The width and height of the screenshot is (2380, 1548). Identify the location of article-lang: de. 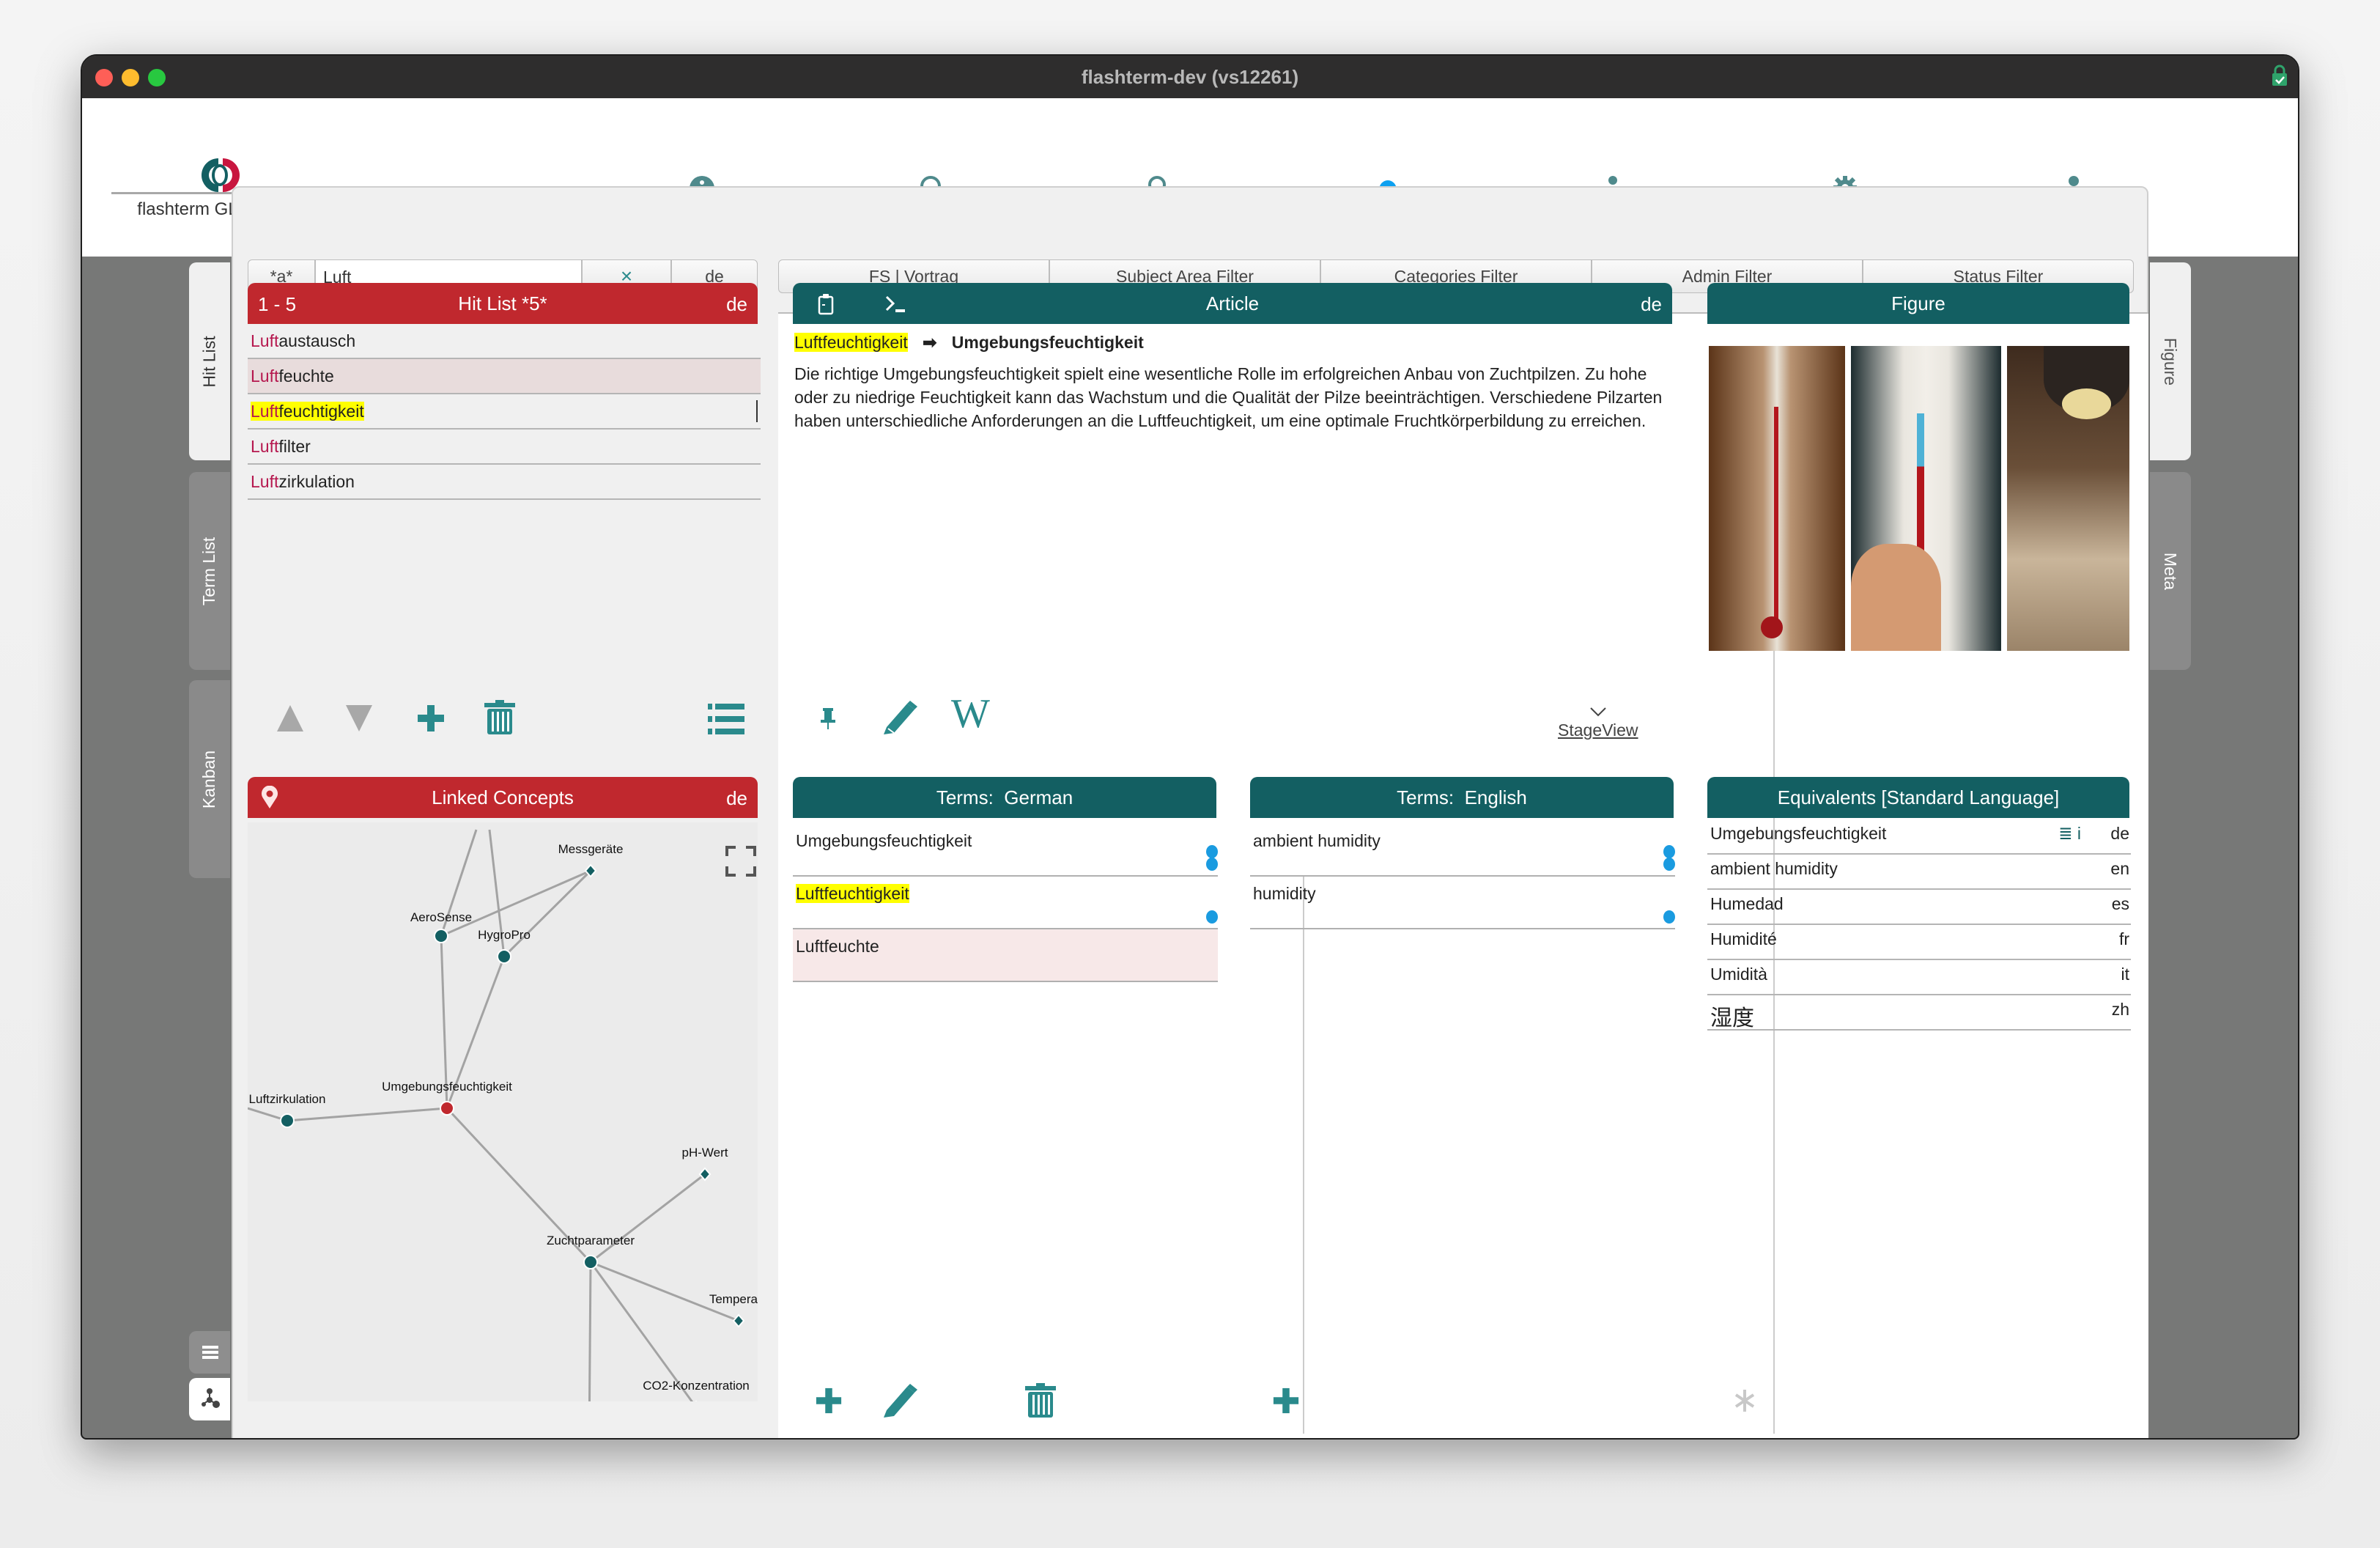
(1651, 304).